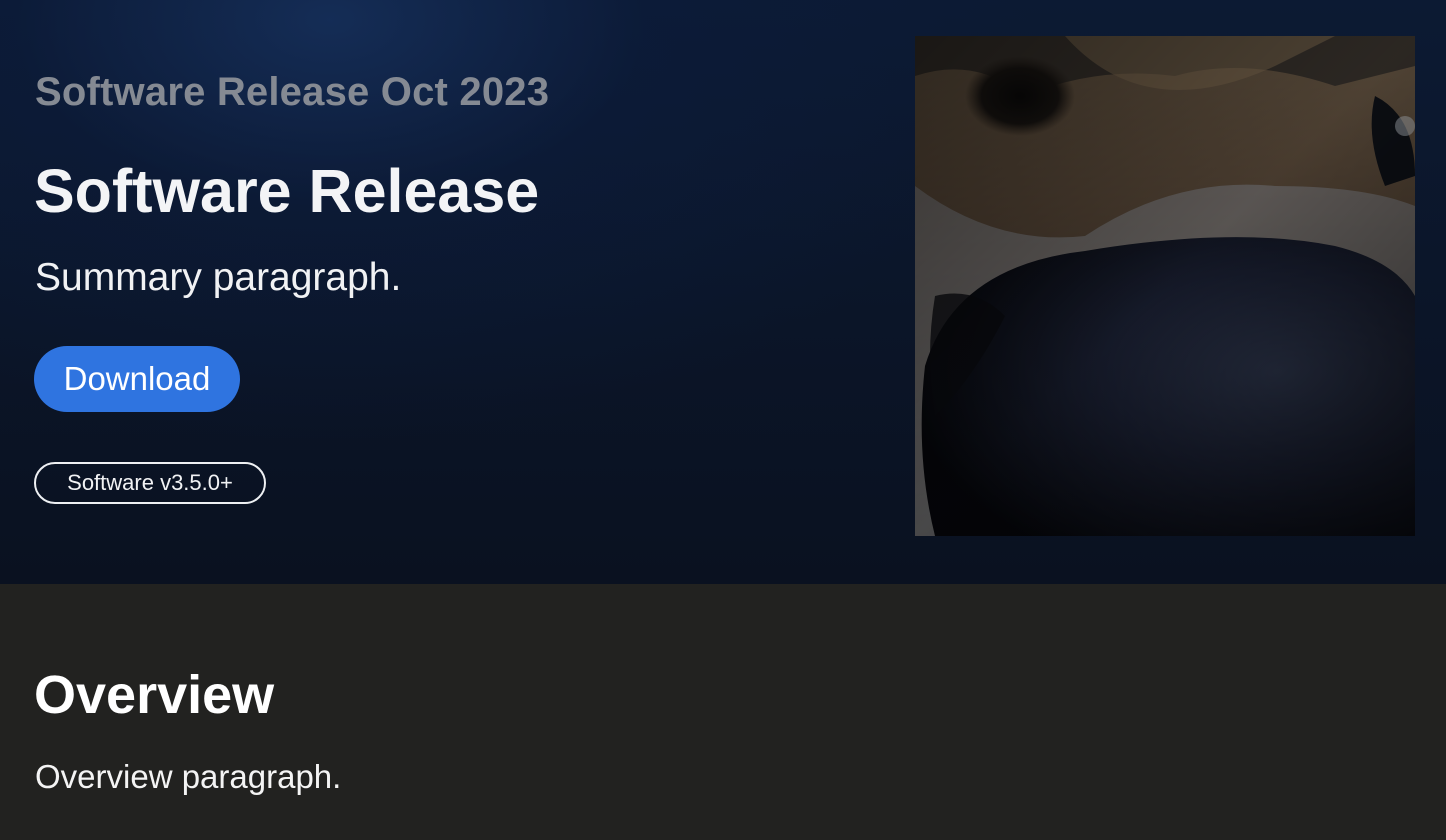 Image resolution: width=1446 pixels, height=840 pixels. I want to click on overview-heading: Overview, so click(154, 695).